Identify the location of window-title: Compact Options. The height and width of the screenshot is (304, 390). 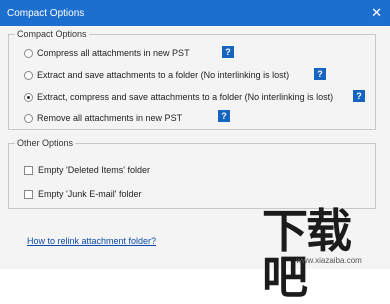
(46, 13).